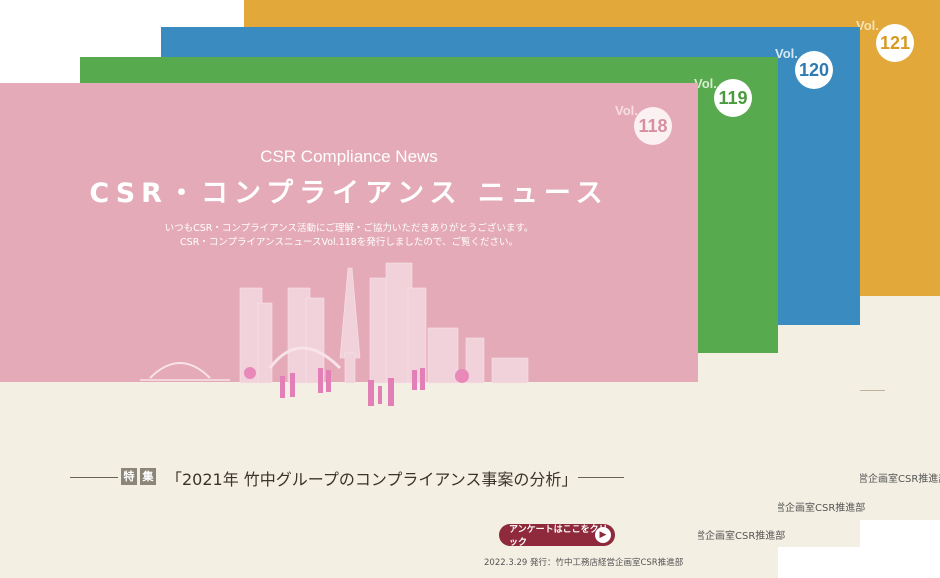 Image resolution: width=940 pixels, height=578 pixels. I want to click on intro-text-line: CSR・コンプライアンスニュースVol.118を発行しましたので、ご覧ください。, so click(349, 242).